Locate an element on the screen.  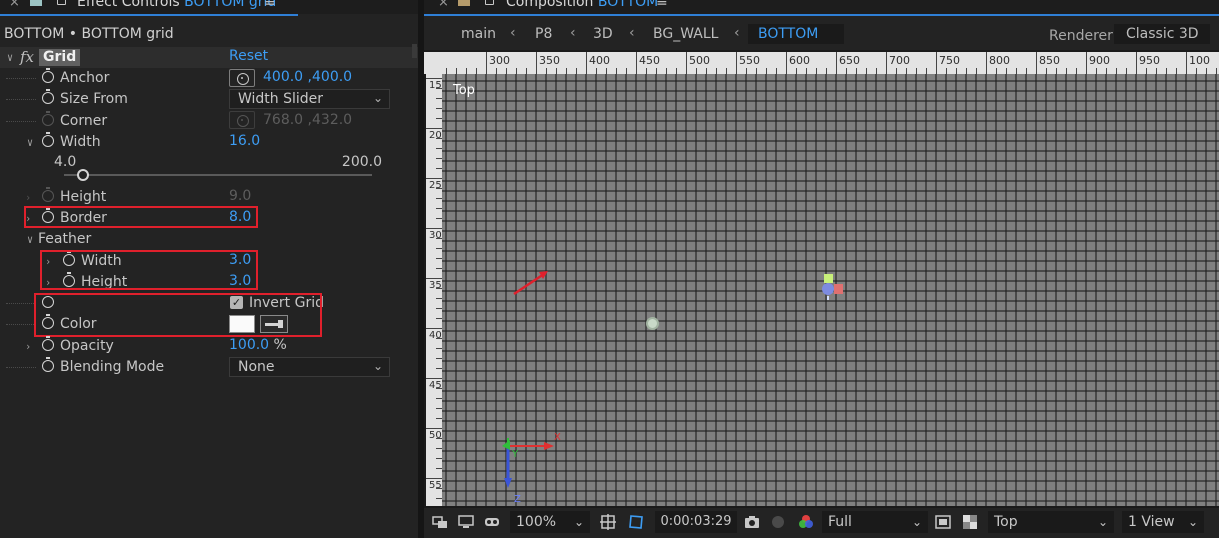
resolution-dropdown: Full ⌄ is located at coordinates (875, 522).